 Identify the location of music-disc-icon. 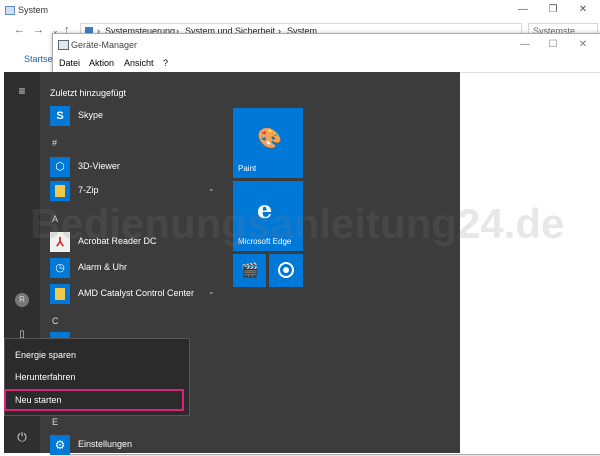
(286, 270).